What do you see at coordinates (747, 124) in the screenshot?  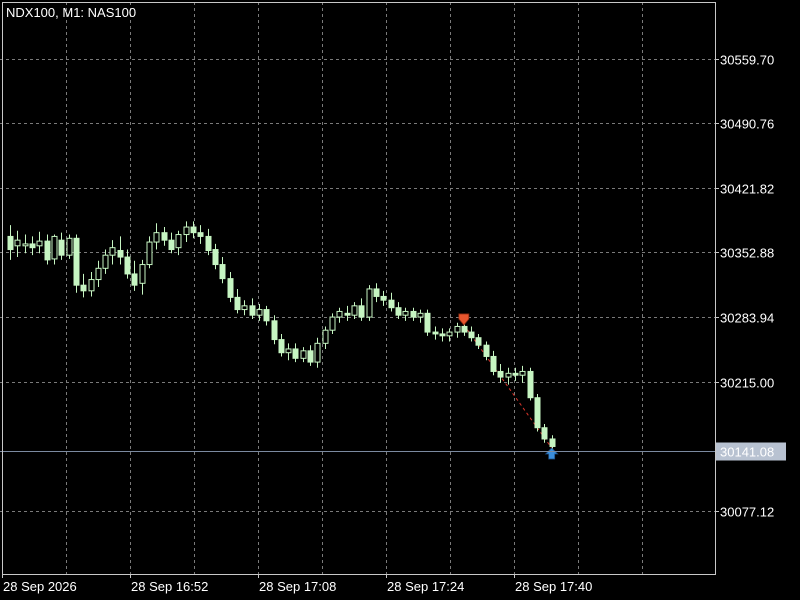 I see `y-tick-label: 30490.76` at bounding box center [747, 124].